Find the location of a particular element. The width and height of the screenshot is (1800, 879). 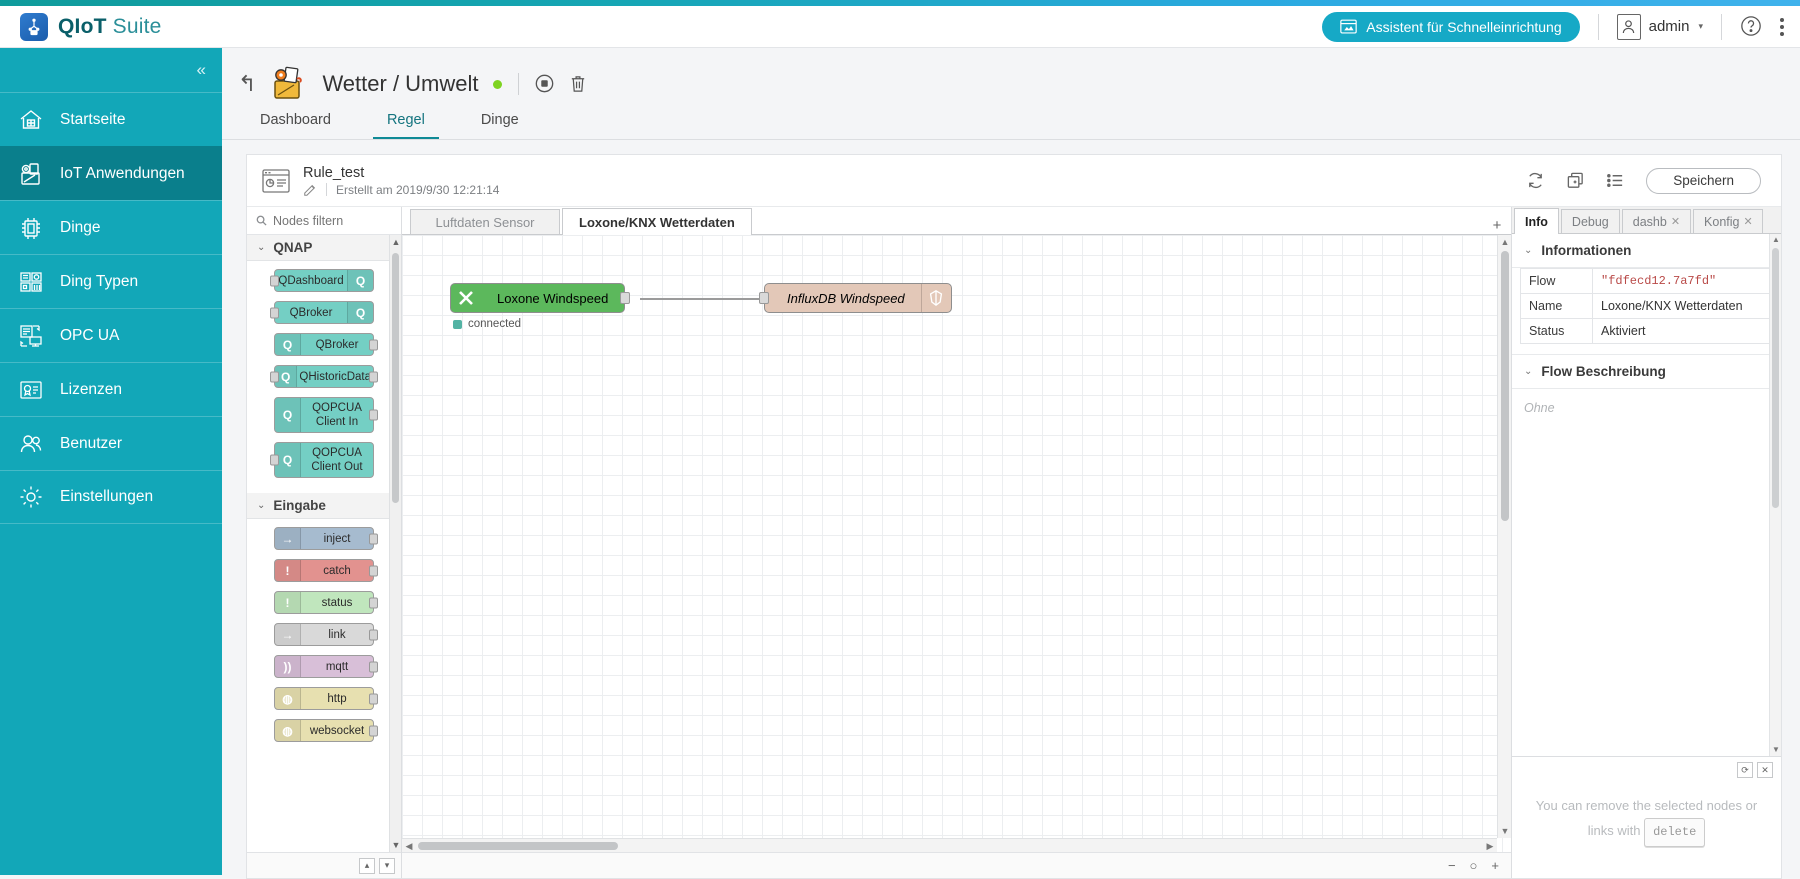

palette-node-qopcua-client-out: Q QOPCUA Client Out is located at coordinates (322, 460).